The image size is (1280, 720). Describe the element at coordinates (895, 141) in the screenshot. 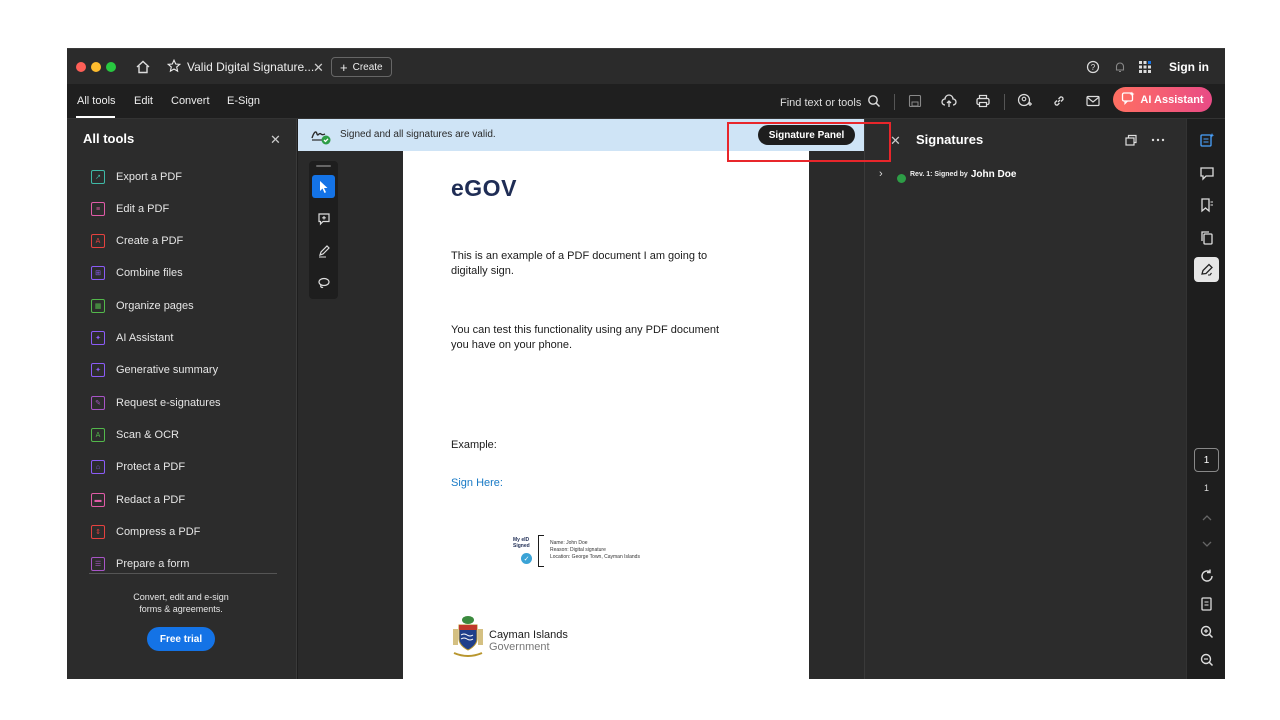

I see `signatures-close-icon: ✕` at that location.